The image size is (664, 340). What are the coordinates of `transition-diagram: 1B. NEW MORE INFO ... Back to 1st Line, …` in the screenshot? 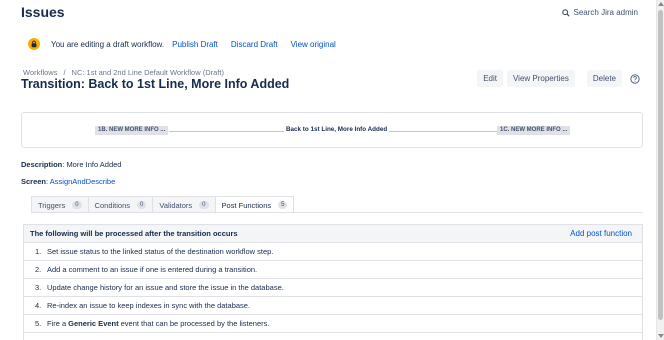 It's located at (332, 130).